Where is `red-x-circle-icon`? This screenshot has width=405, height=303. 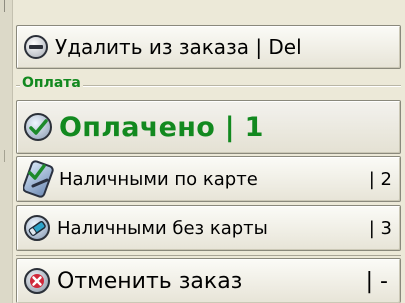 red-x-circle-icon is located at coordinates (37, 281).